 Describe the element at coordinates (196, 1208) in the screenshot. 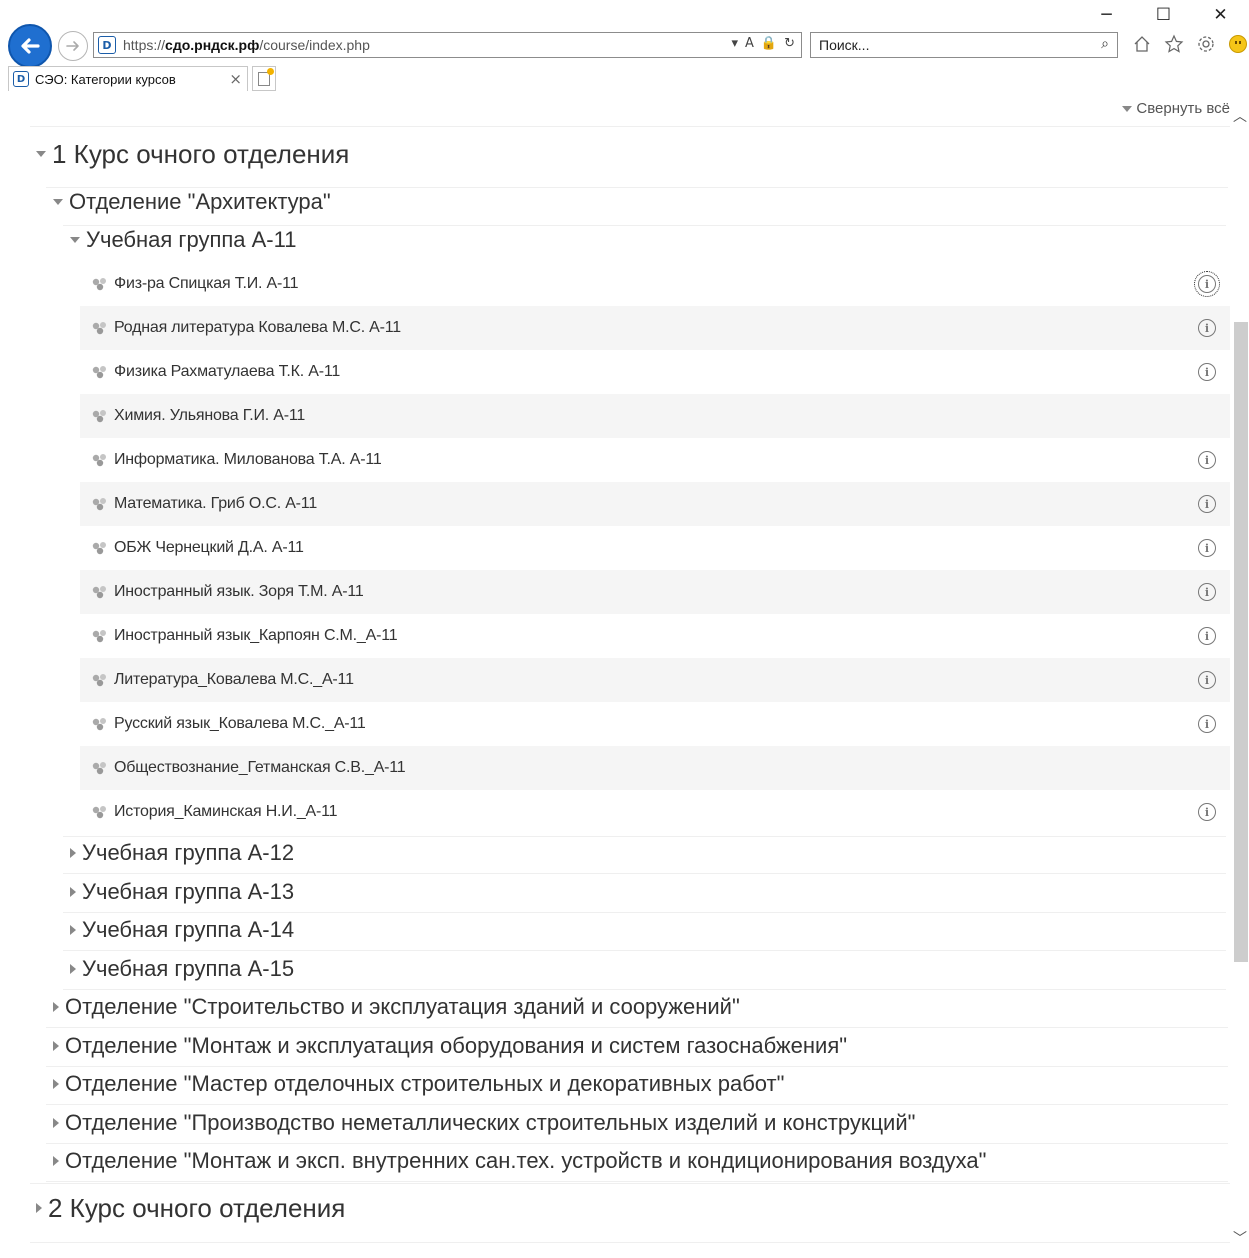

I see `category-2-title: 2 Курс очного отделения` at that location.